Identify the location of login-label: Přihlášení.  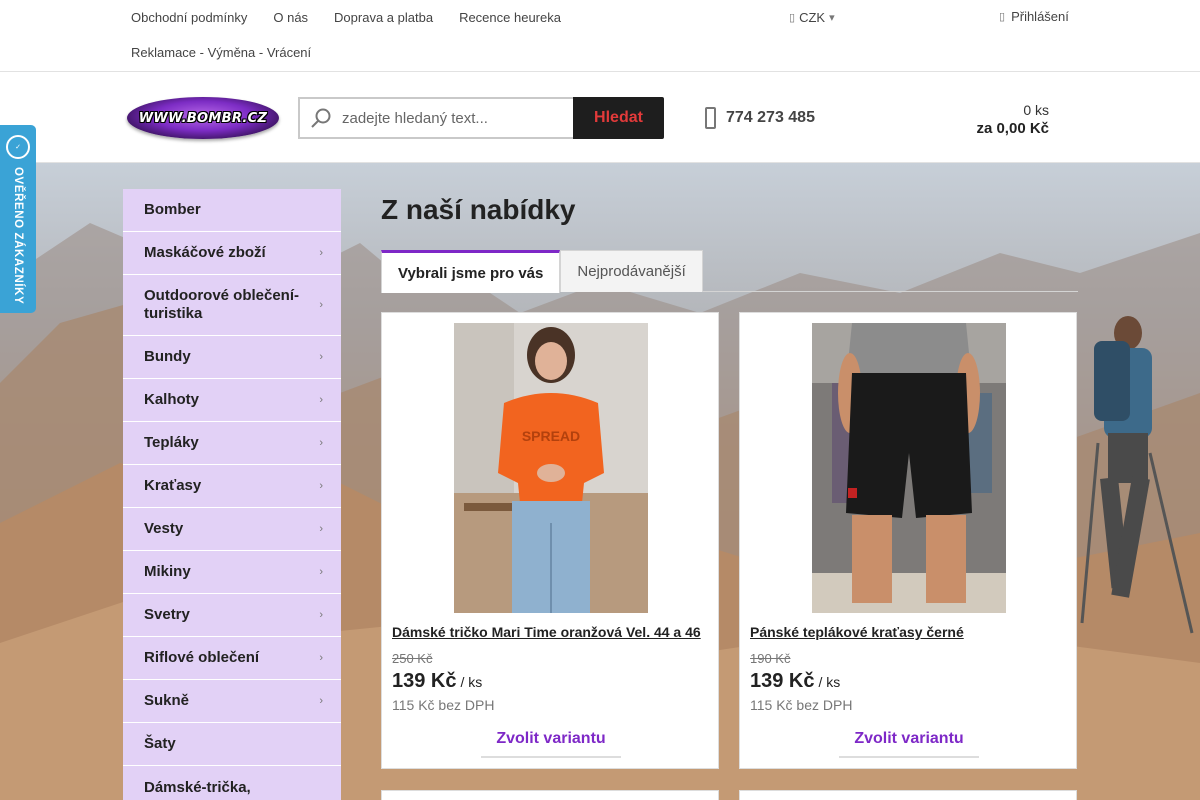
(1040, 16).